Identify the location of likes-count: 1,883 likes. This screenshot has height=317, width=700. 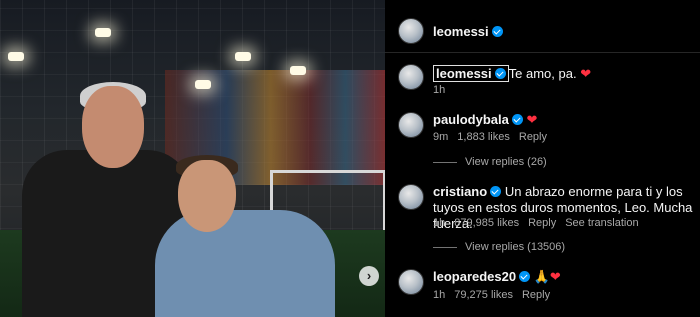
(483, 137).